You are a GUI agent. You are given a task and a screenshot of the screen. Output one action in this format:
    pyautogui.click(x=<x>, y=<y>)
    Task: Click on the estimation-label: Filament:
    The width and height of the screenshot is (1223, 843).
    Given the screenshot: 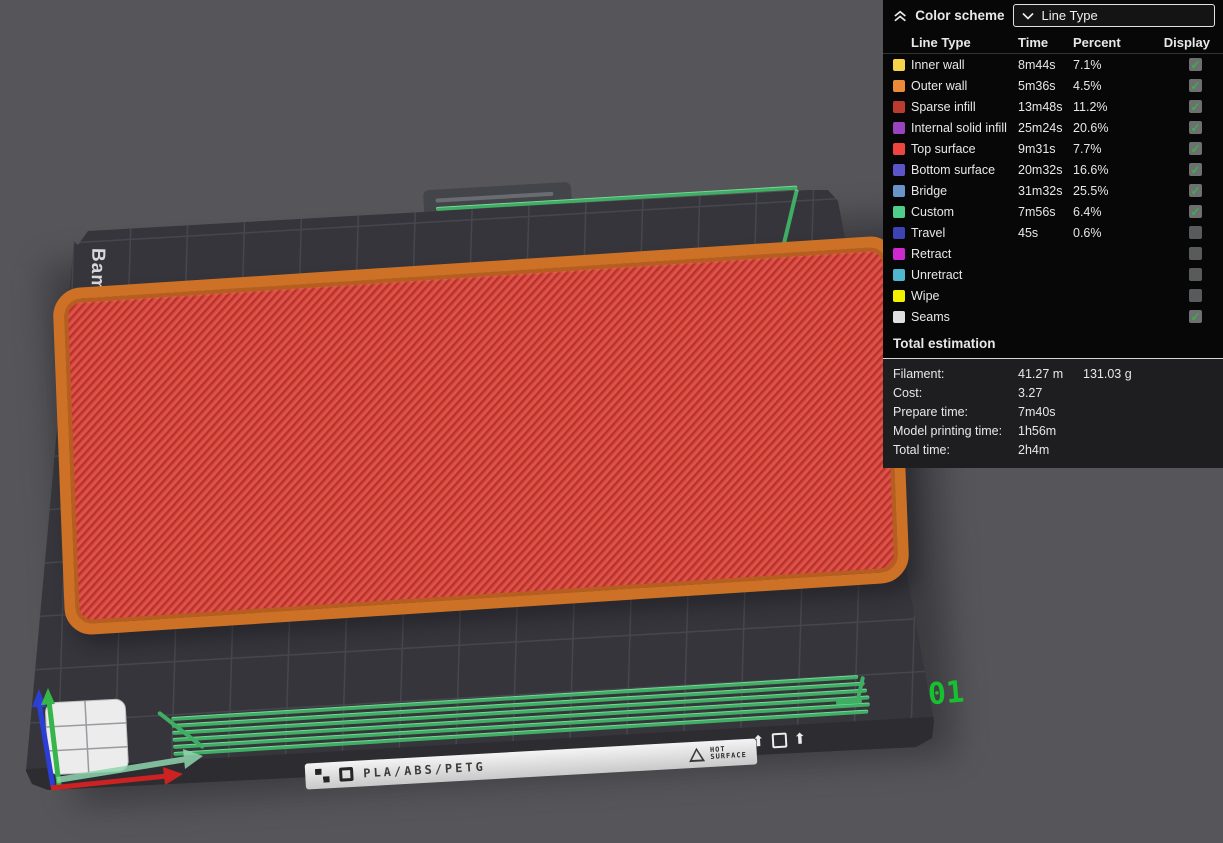 What is the action you would take?
    pyautogui.click(x=919, y=373)
    